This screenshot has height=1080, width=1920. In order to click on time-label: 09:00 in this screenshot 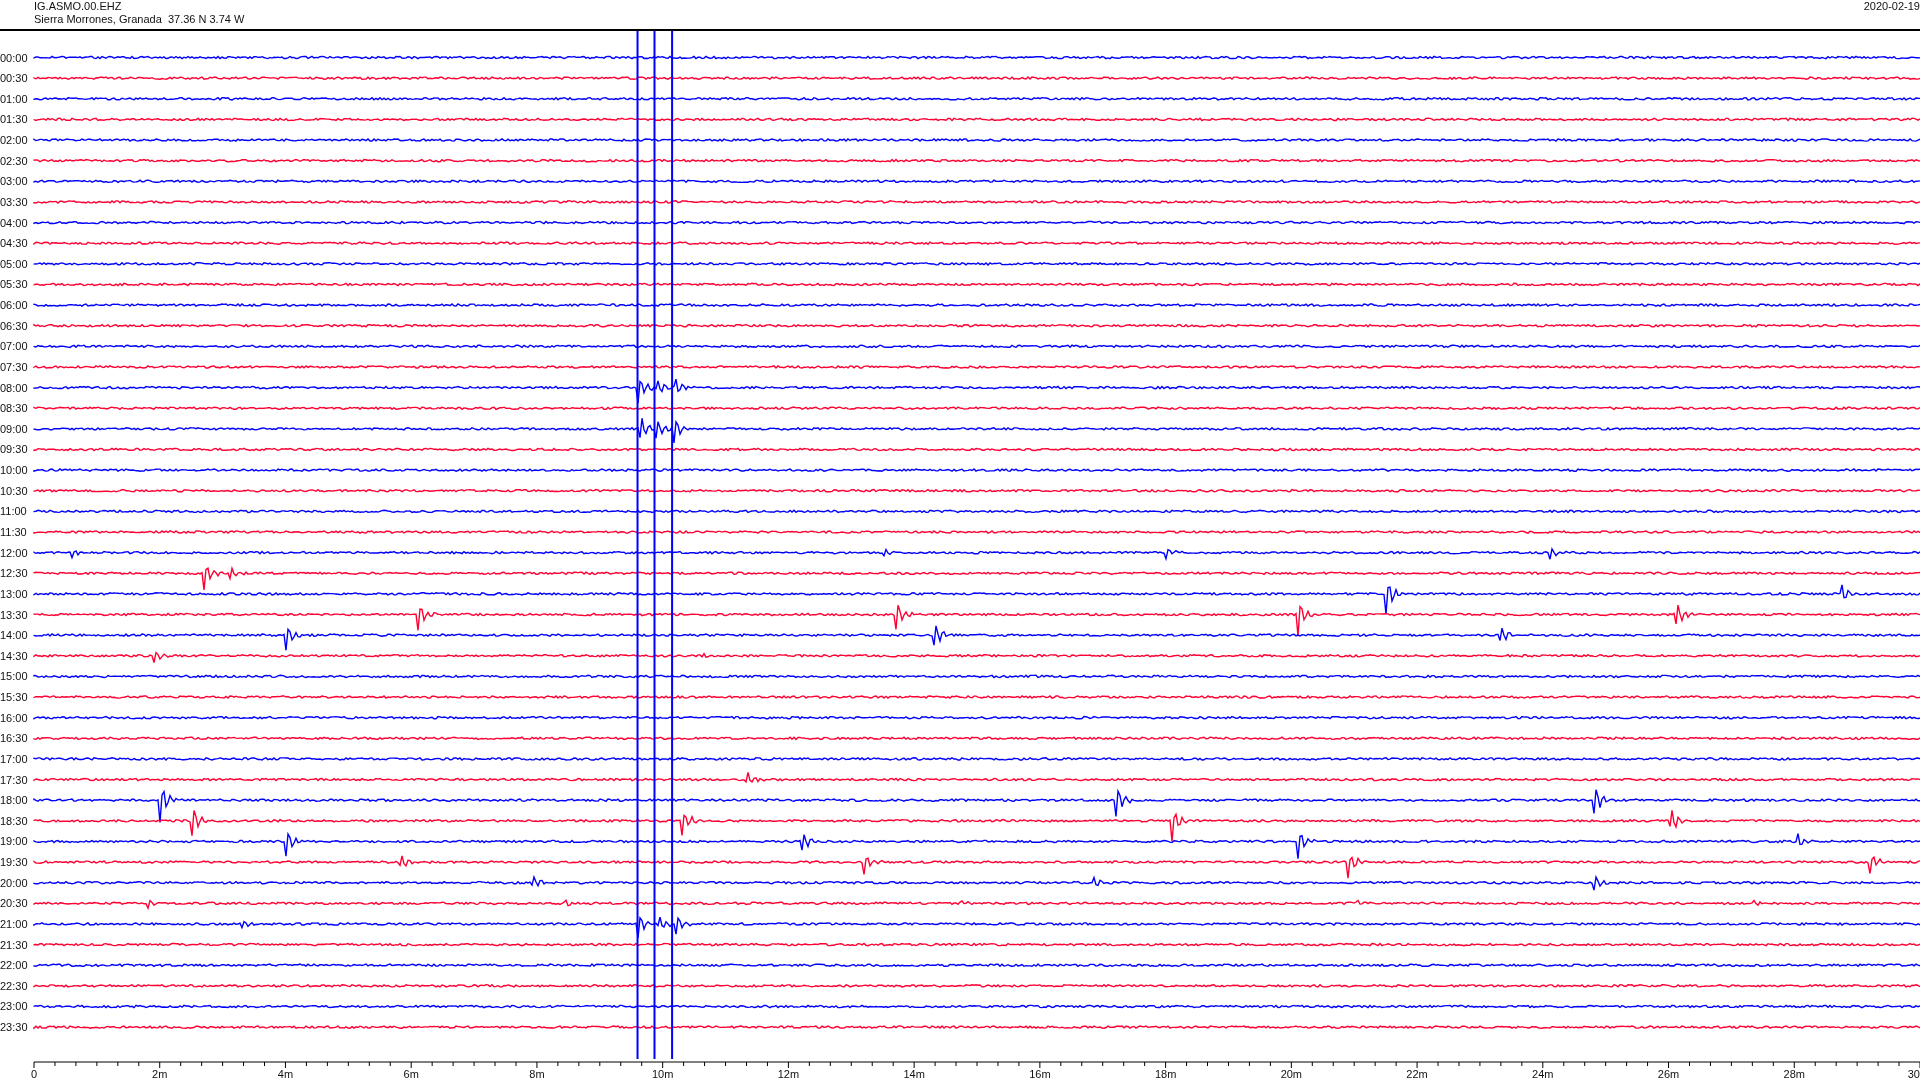, I will do `click(14, 428)`.